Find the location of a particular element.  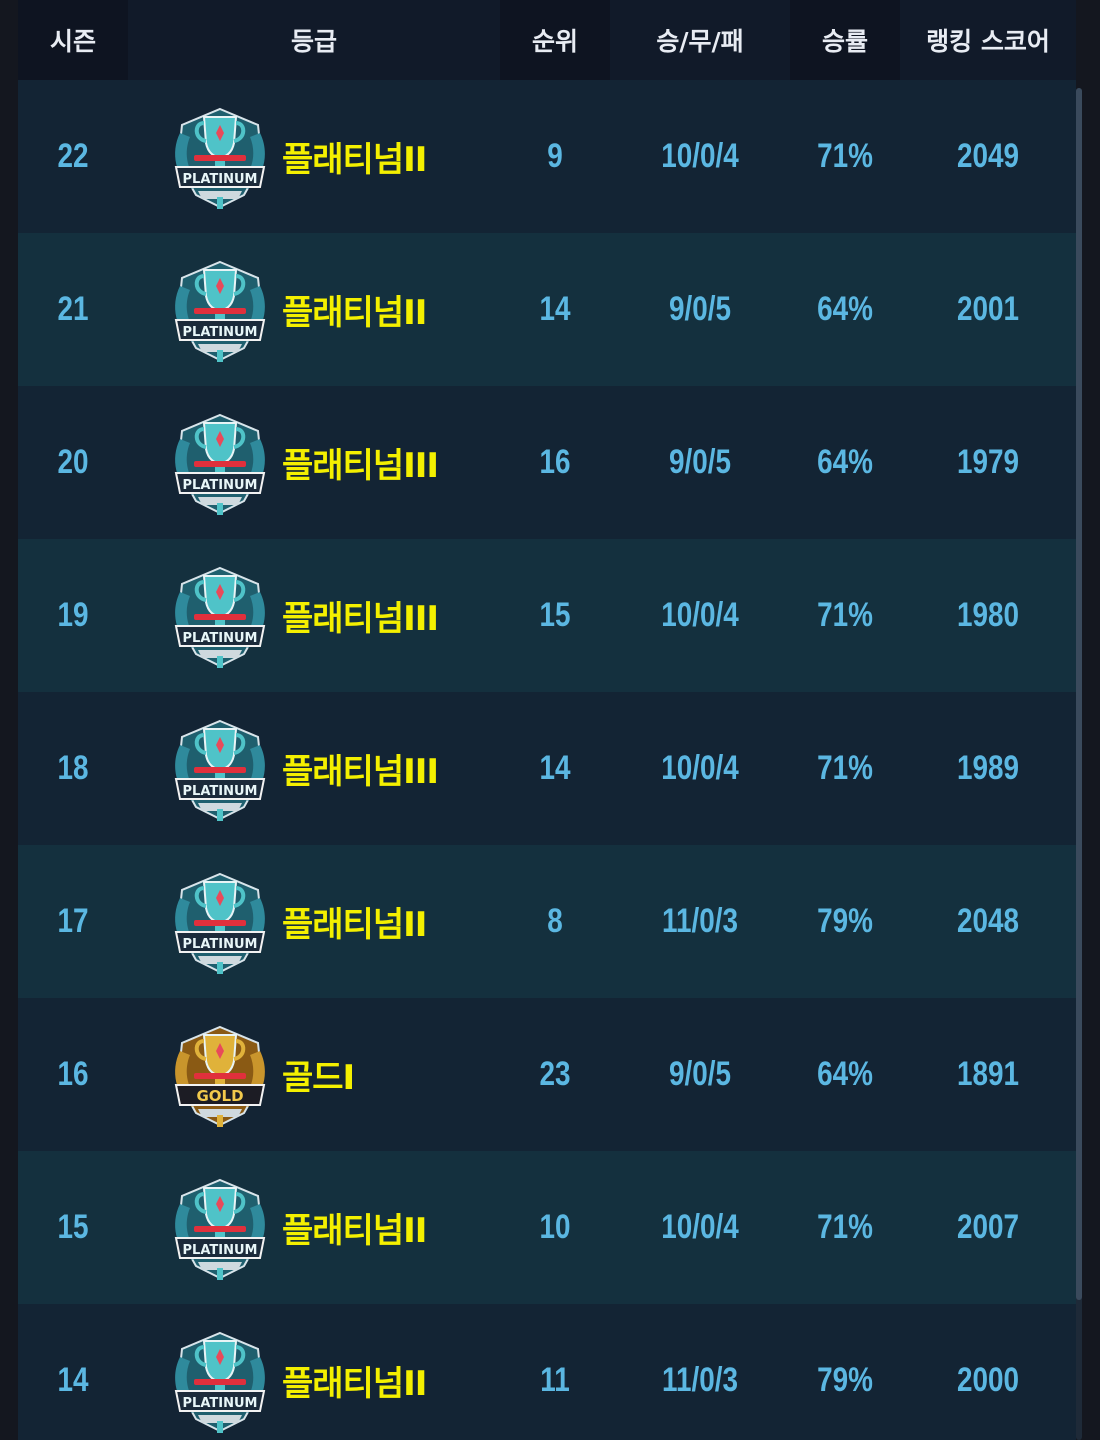

table-row: 19 PLATINUM 플래티넘III 15 10/0/4 71% 1980 is located at coordinates (547, 615).